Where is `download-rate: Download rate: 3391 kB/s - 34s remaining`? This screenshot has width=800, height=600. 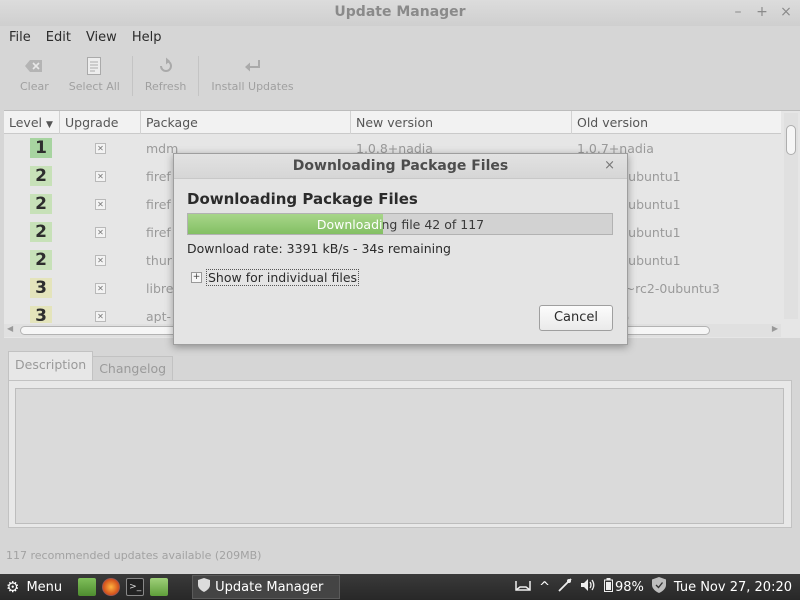
download-rate: Download rate: 3391 kB/s - 34s remaining is located at coordinates (319, 248).